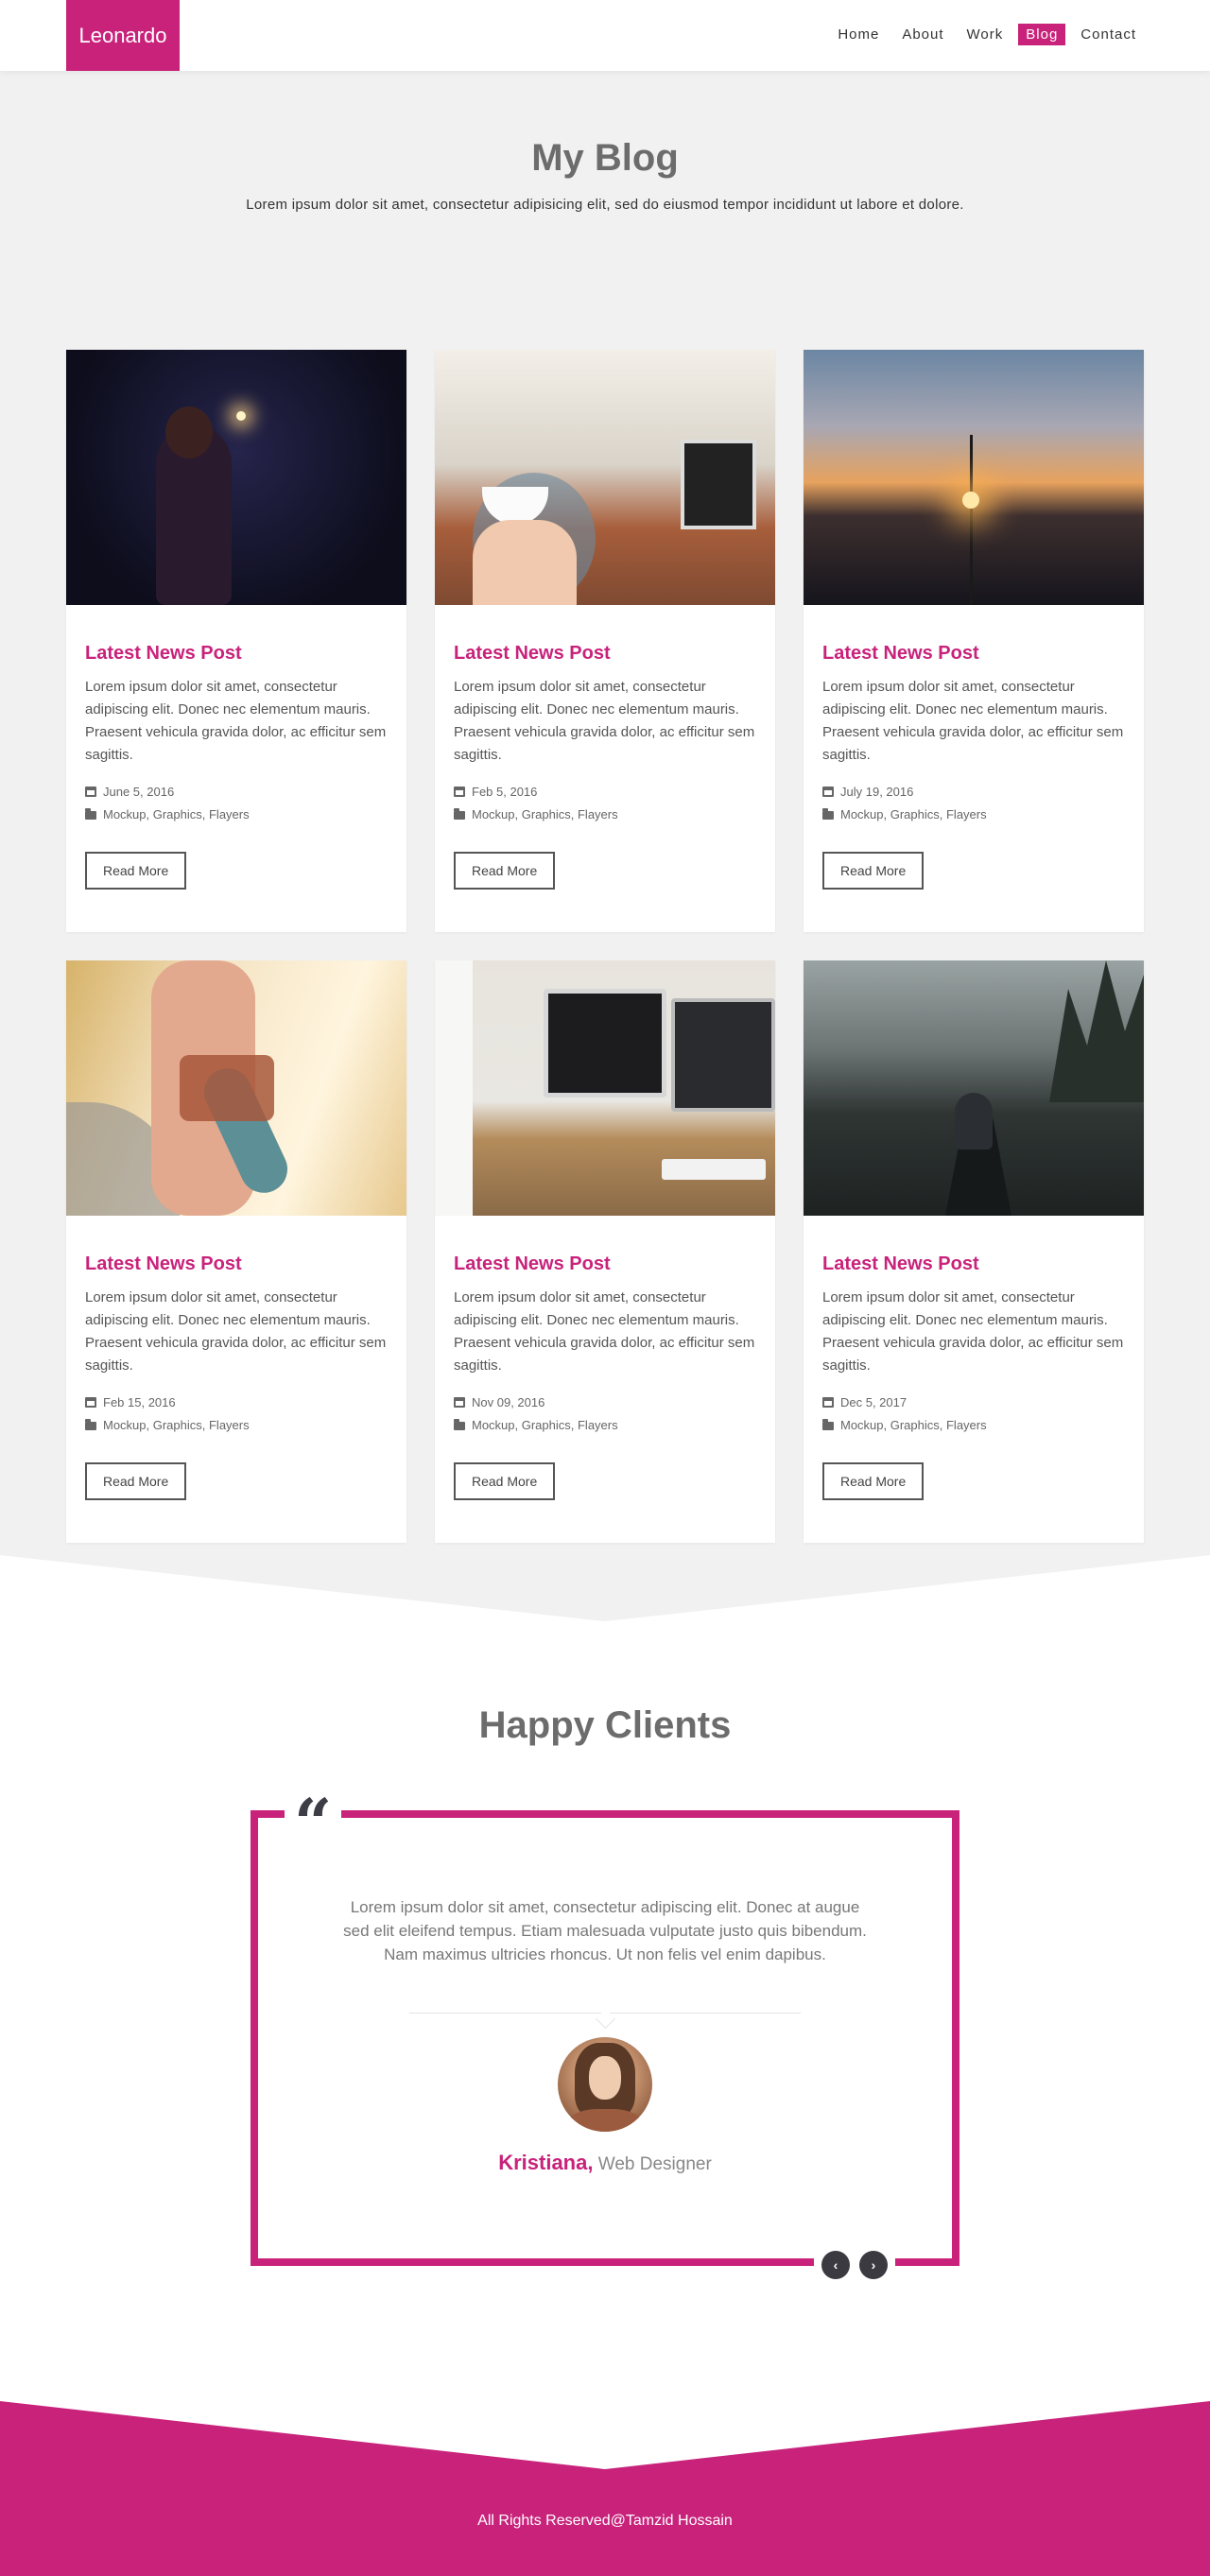  What do you see at coordinates (605, 1725) in the screenshot?
I see `clients-title: Happy Clients` at bounding box center [605, 1725].